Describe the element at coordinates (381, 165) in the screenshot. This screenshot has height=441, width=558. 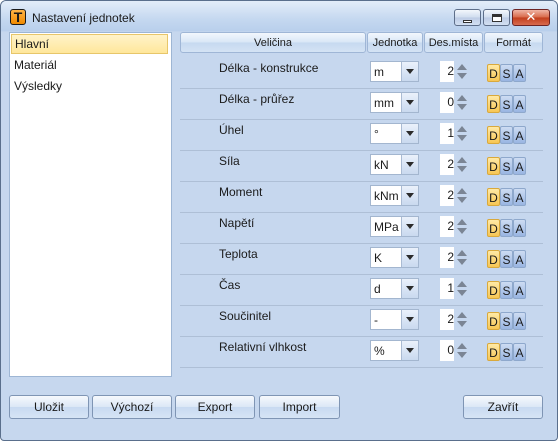
I see `unit-value: kN` at that location.